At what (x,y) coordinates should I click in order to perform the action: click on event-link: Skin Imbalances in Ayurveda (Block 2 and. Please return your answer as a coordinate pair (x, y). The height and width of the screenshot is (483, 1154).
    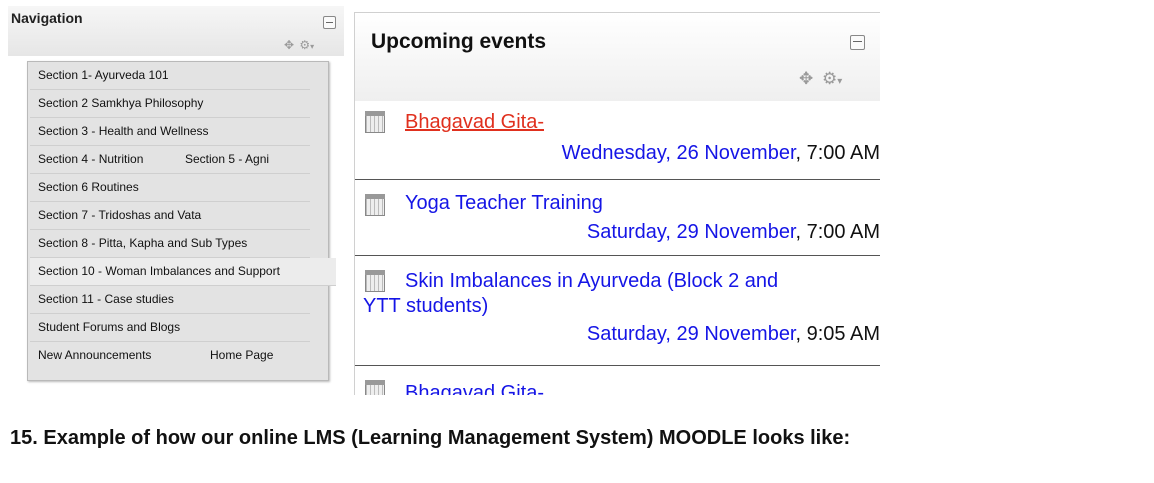
    Looking at the image, I should click on (591, 281).